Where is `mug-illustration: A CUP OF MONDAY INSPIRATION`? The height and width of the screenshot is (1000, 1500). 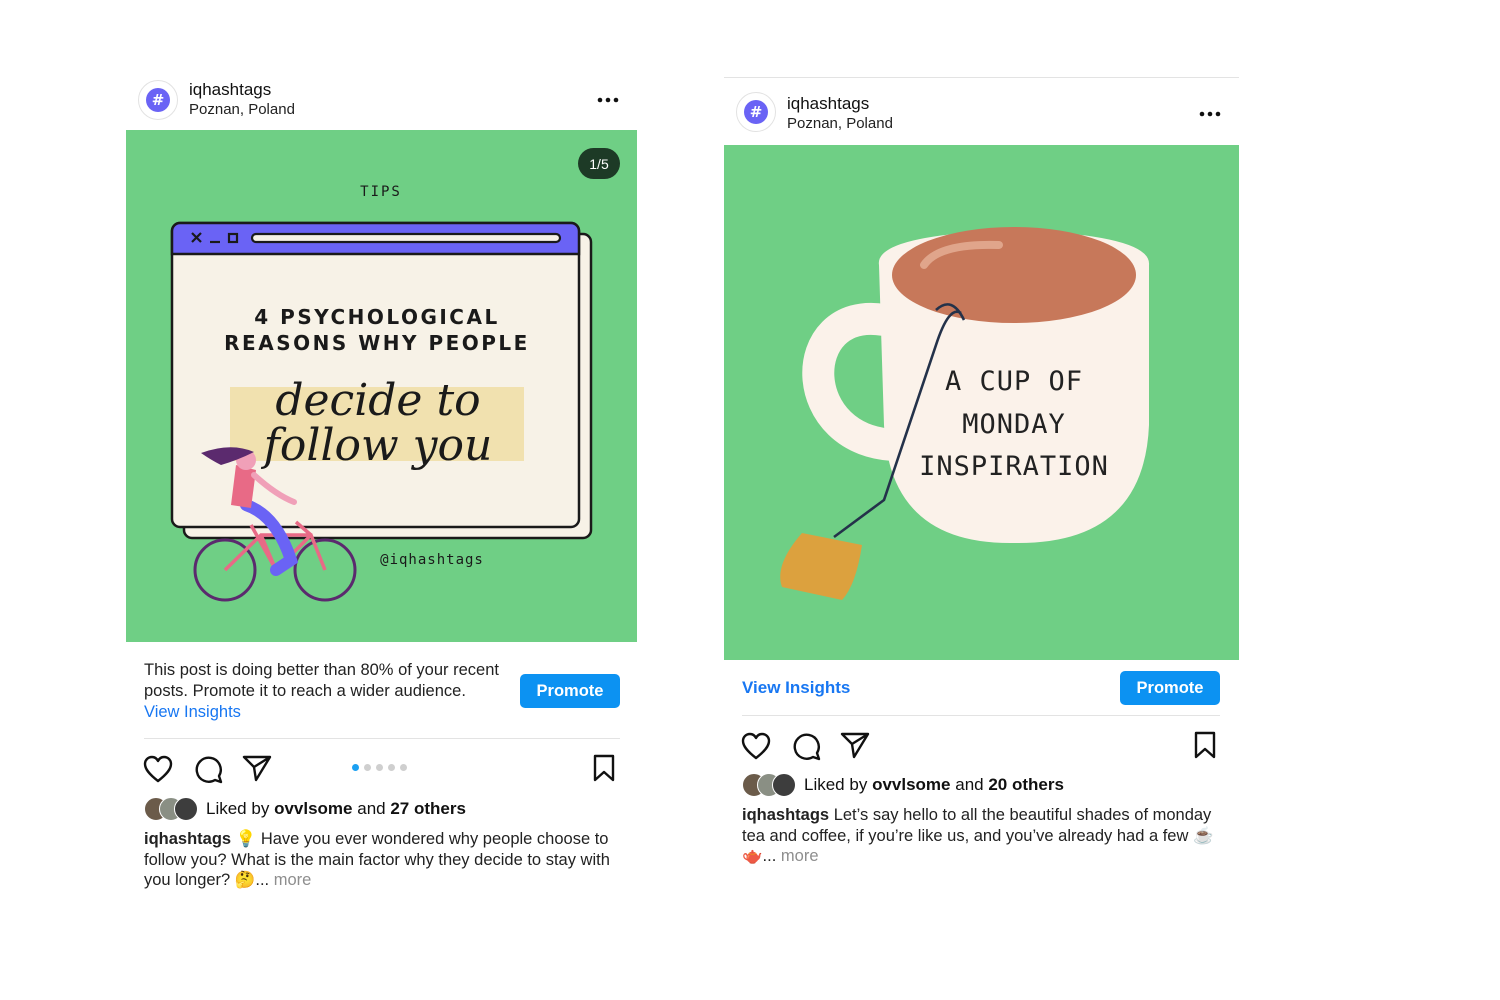
mug-illustration: A CUP OF MONDAY INSPIRATION is located at coordinates (965, 413).